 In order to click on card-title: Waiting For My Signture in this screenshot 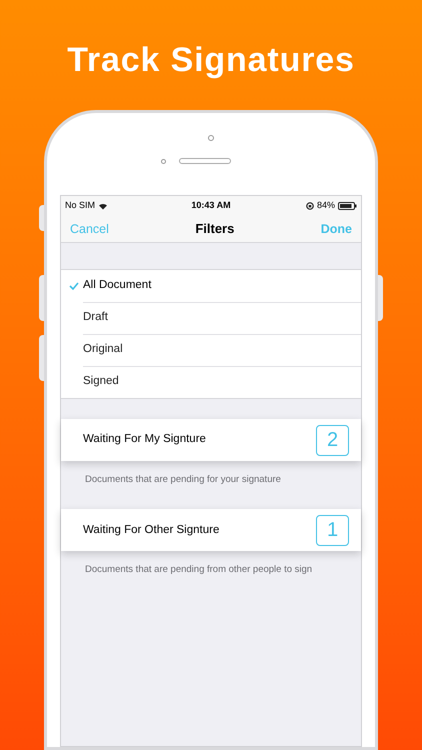, I will do `click(144, 440)`.